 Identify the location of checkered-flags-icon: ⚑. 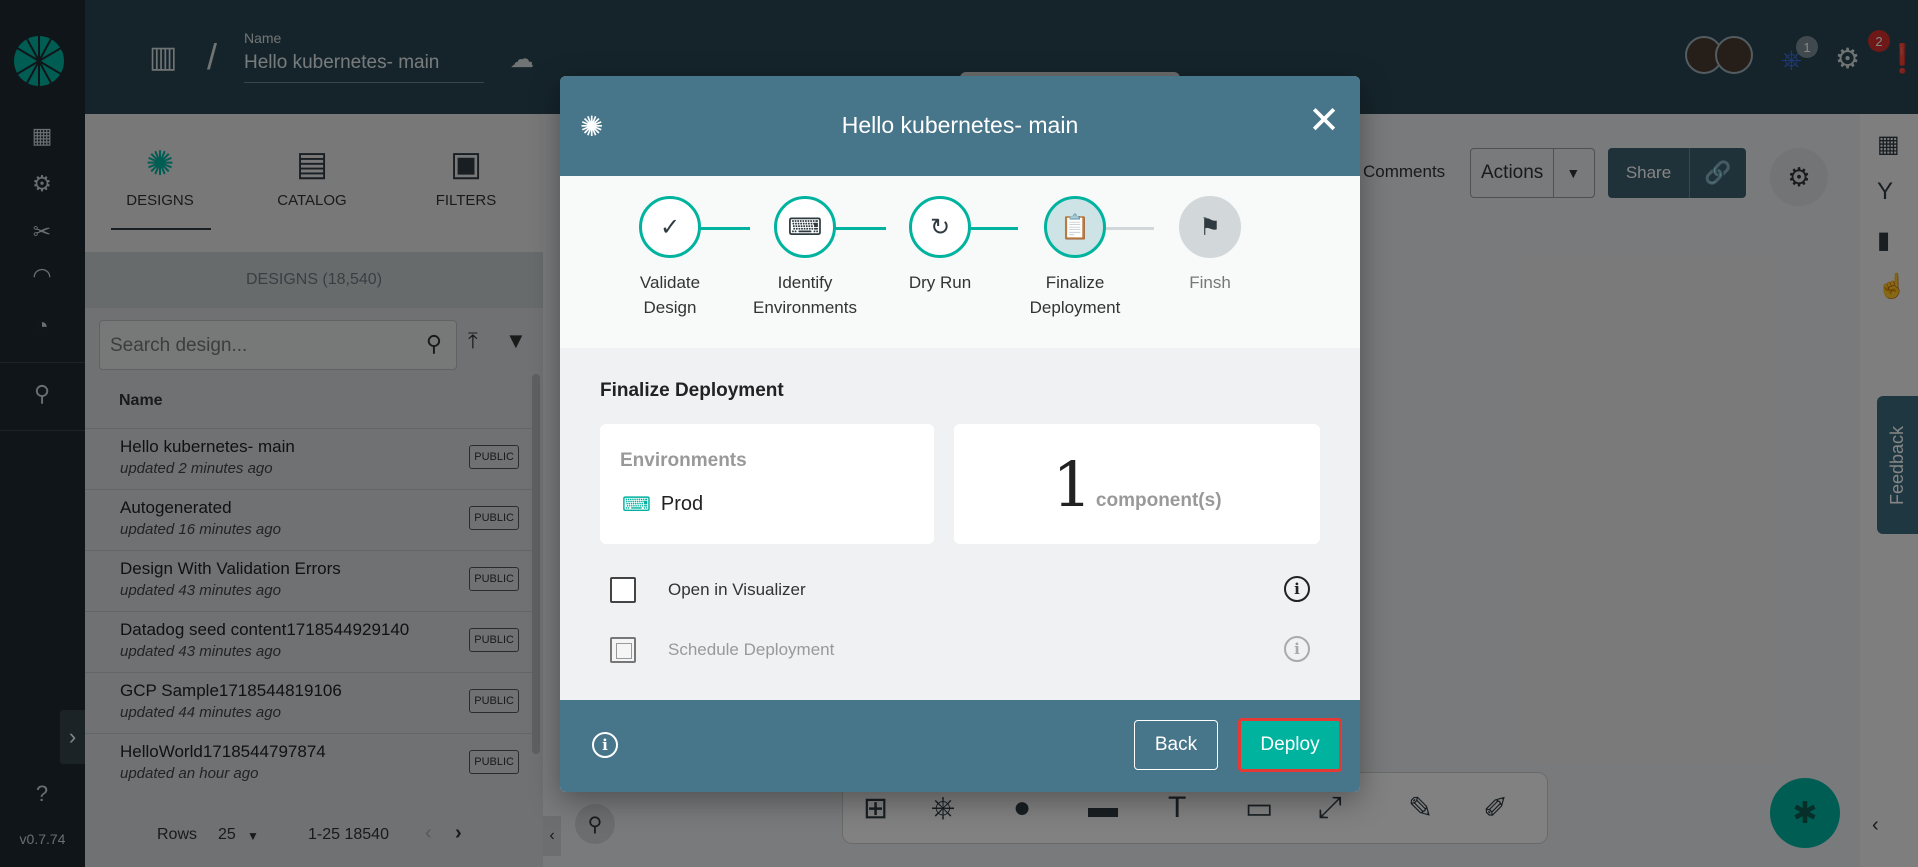
(1210, 227).